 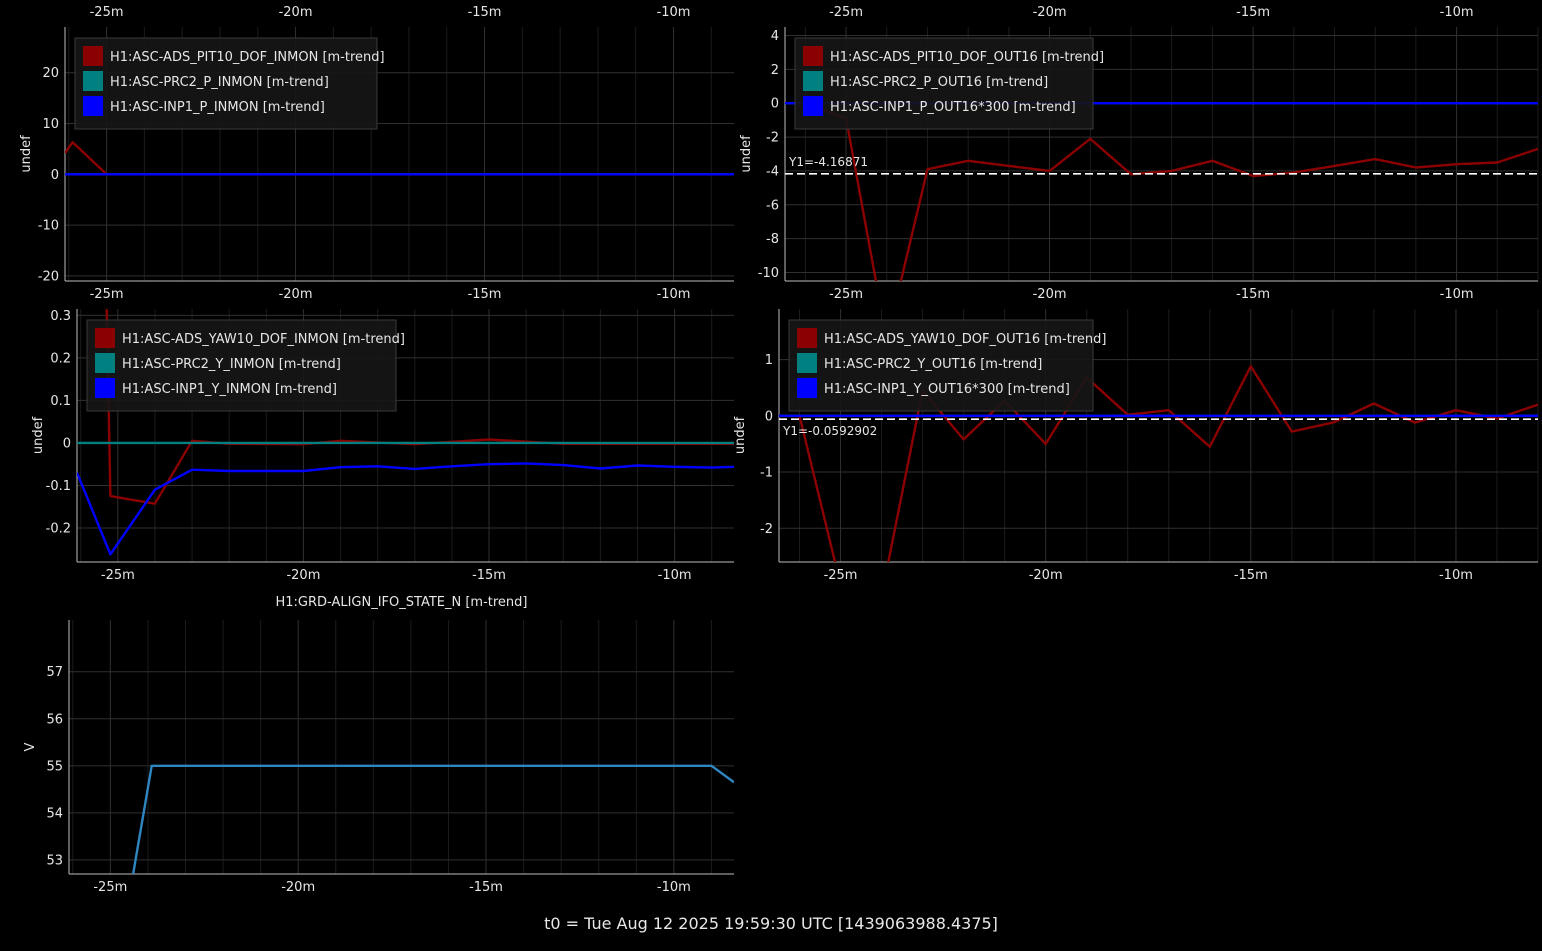 What do you see at coordinates (231, 364) in the screenshot?
I see `legend-entry: H1:ASC-PRC2_Y_INMON [m-trend]` at bounding box center [231, 364].